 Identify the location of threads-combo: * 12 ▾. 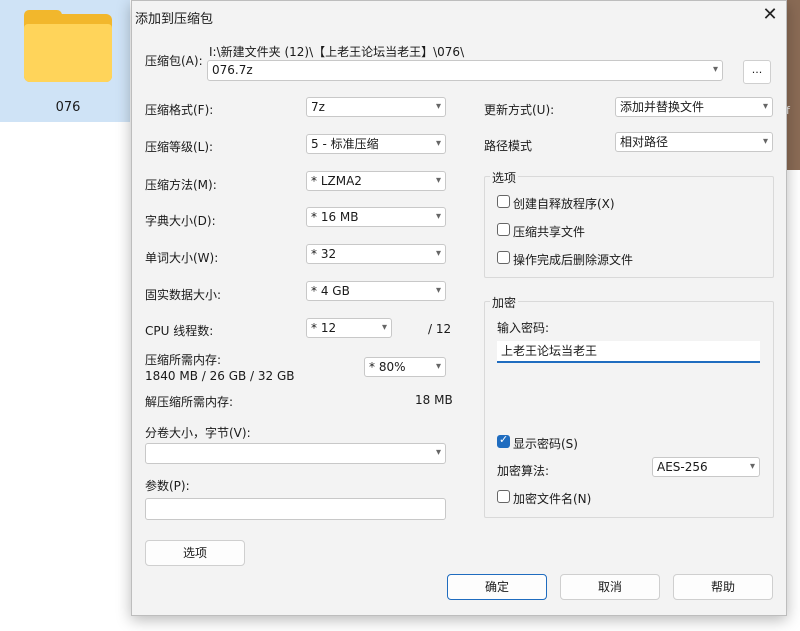
(349, 328).